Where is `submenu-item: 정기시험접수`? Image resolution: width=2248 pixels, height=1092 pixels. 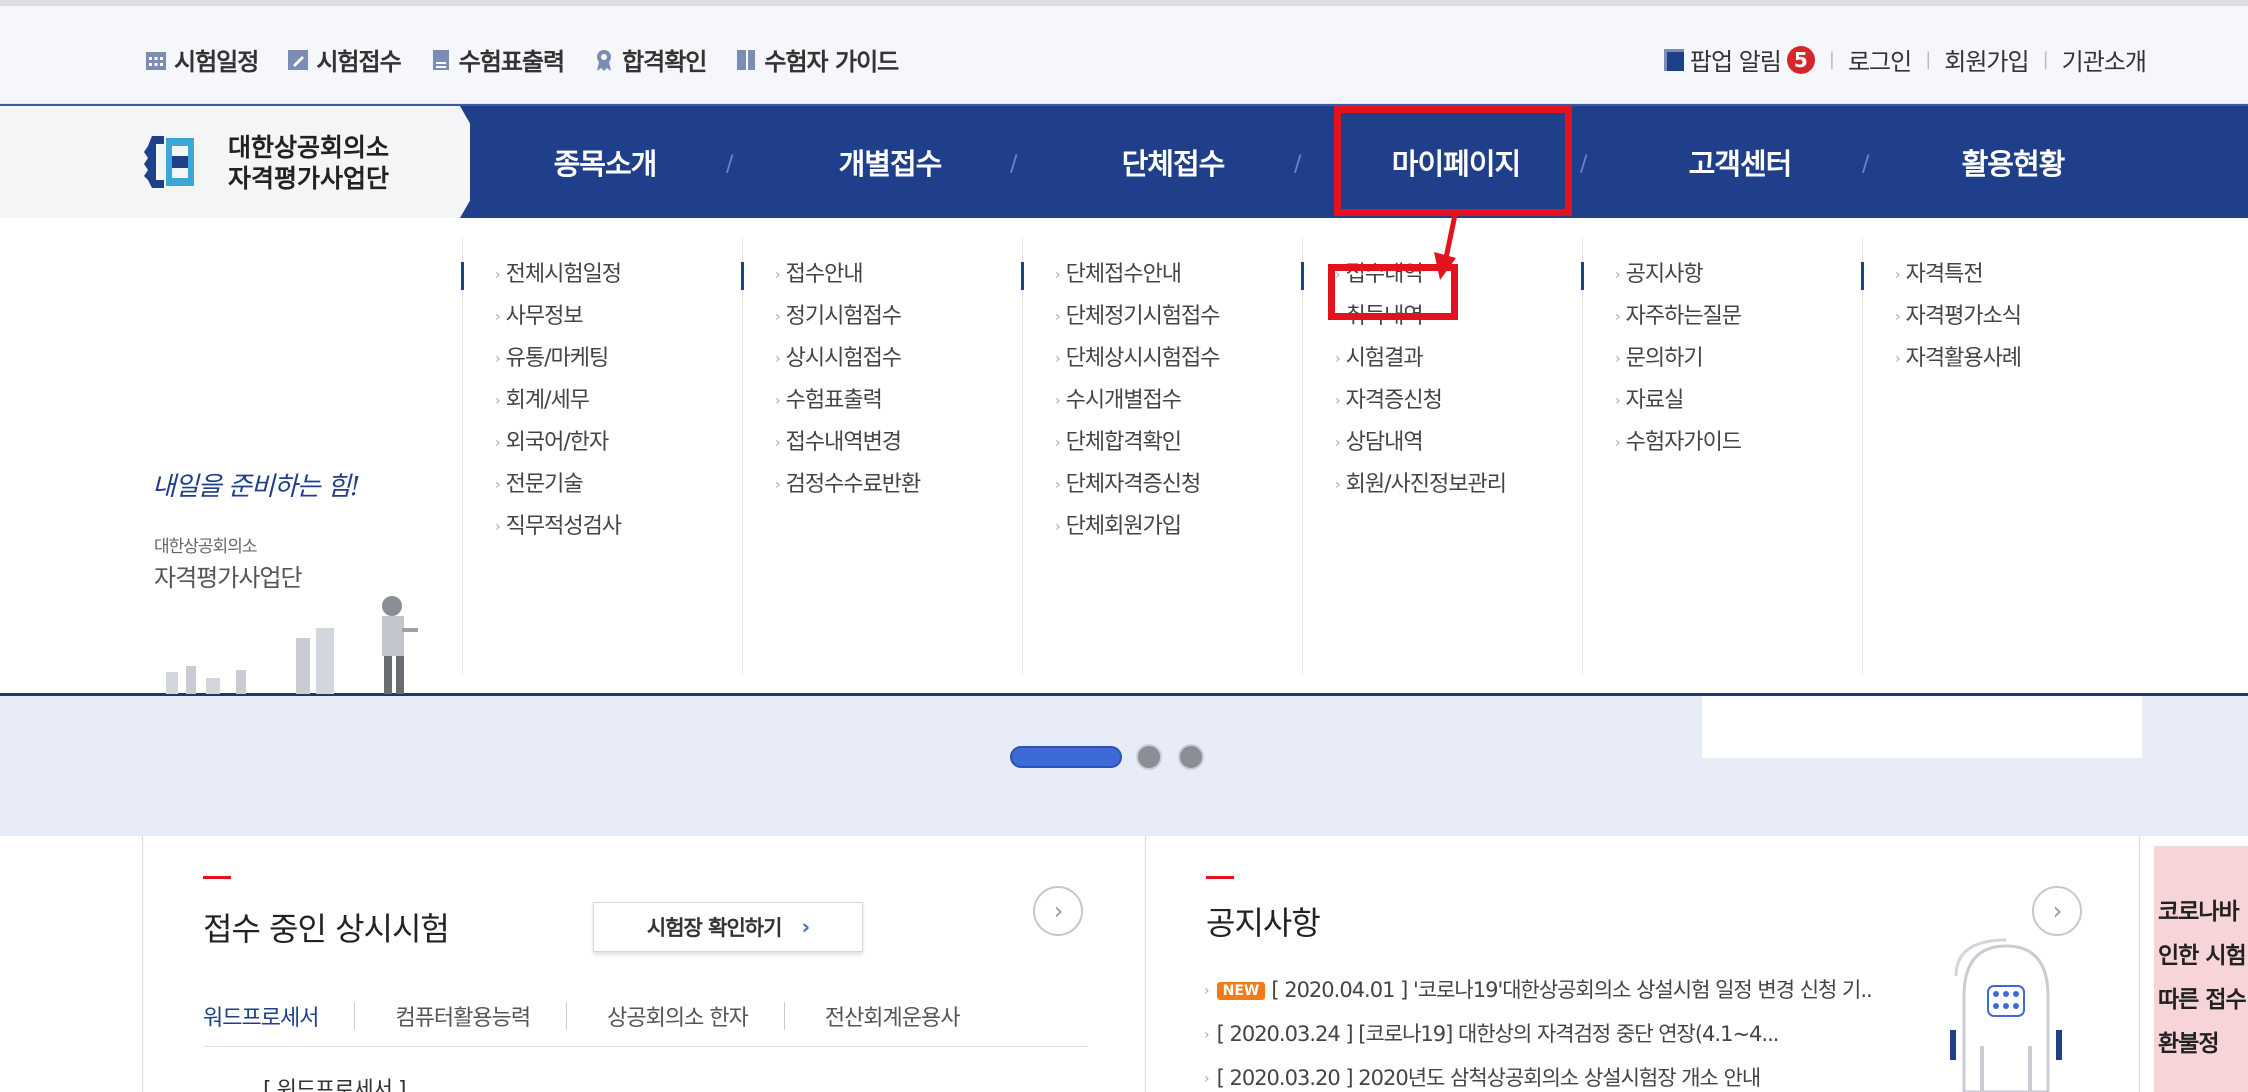 submenu-item: 정기시험접수 is located at coordinates (847, 317).